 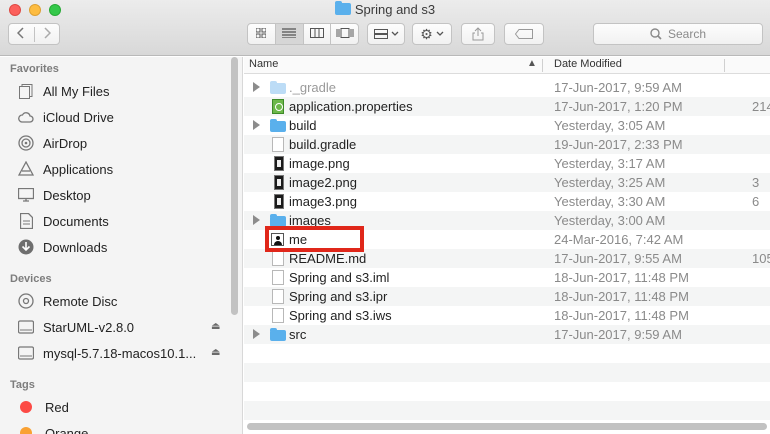 I want to click on favorites-heading: Favorites, so click(x=34, y=69).